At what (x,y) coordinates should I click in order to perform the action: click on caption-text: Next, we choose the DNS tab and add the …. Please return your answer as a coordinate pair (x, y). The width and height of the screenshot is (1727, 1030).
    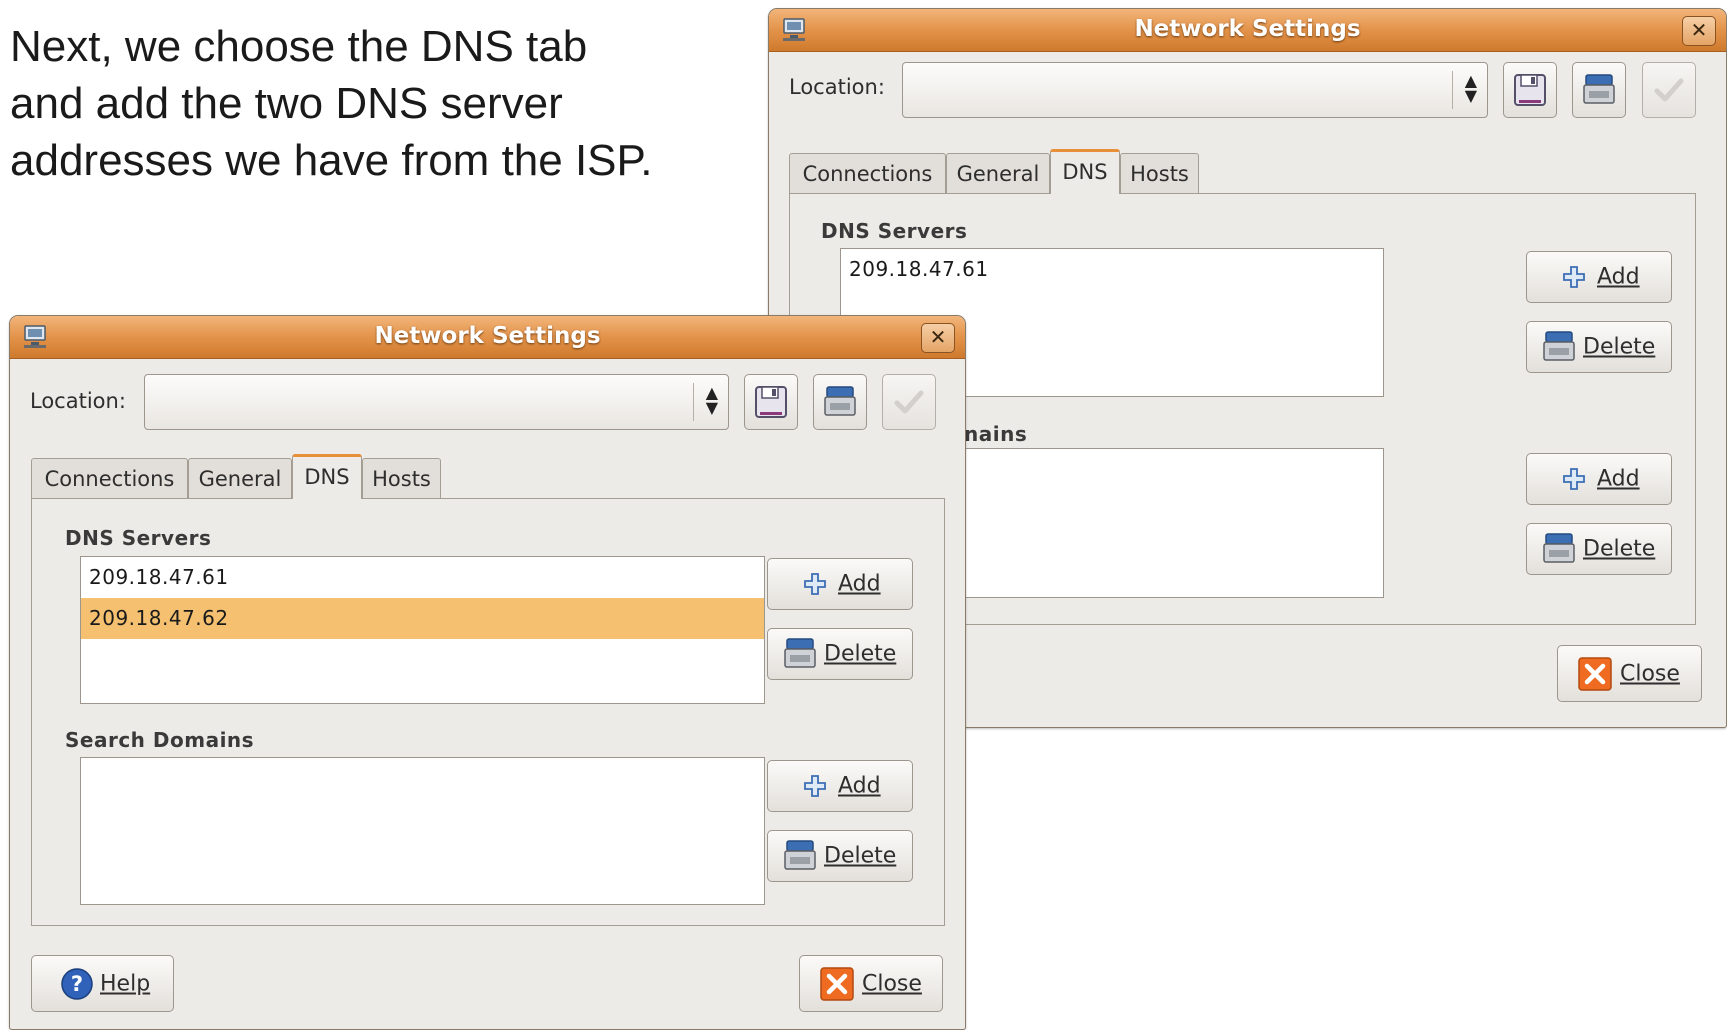
    Looking at the image, I should click on (331, 103).